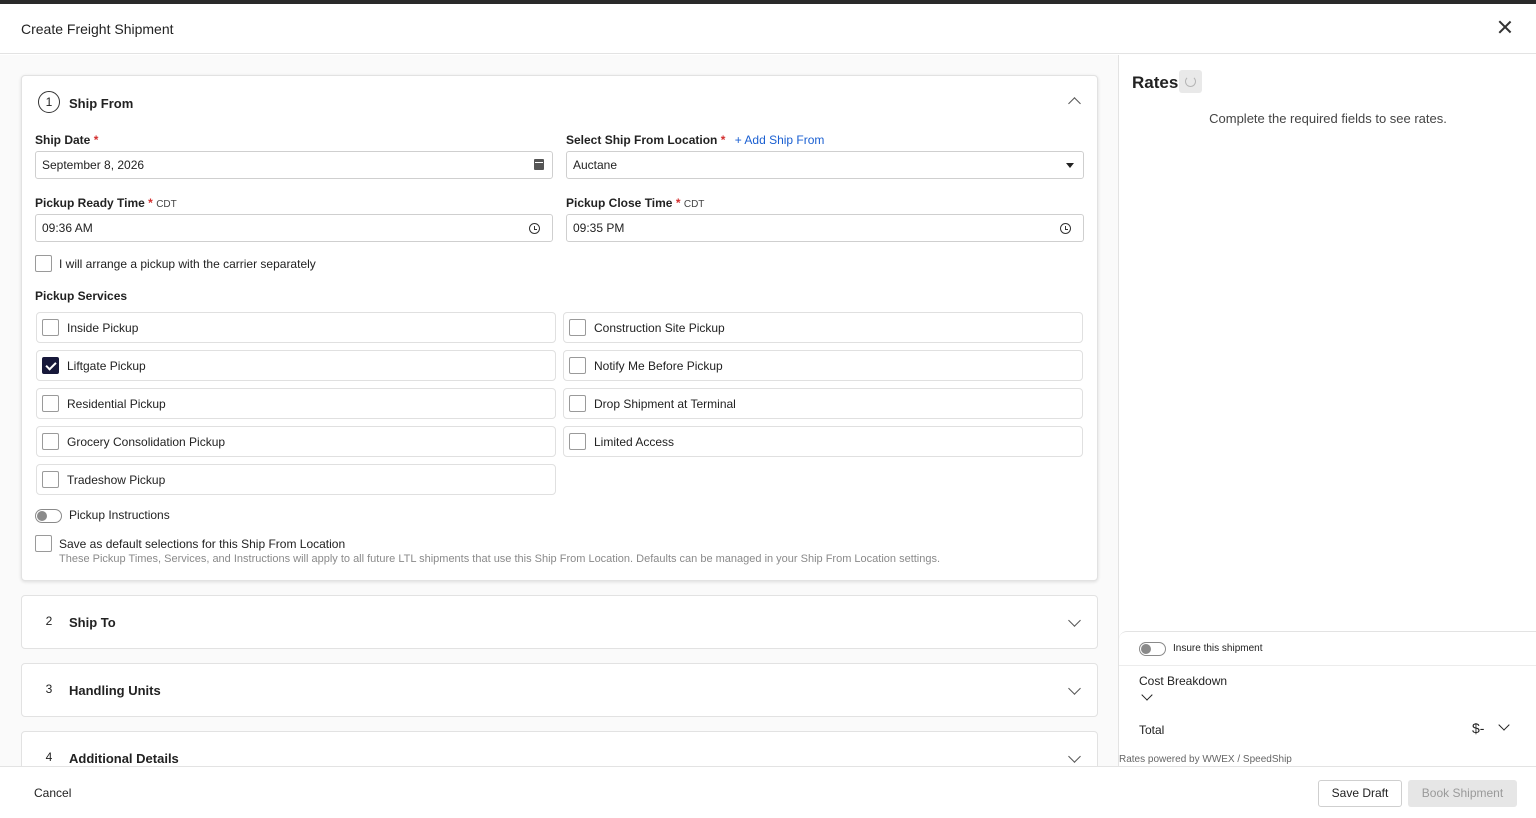  What do you see at coordinates (49, 689) in the screenshot?
I see `step-number: 3` at bounding box center [49, 689].